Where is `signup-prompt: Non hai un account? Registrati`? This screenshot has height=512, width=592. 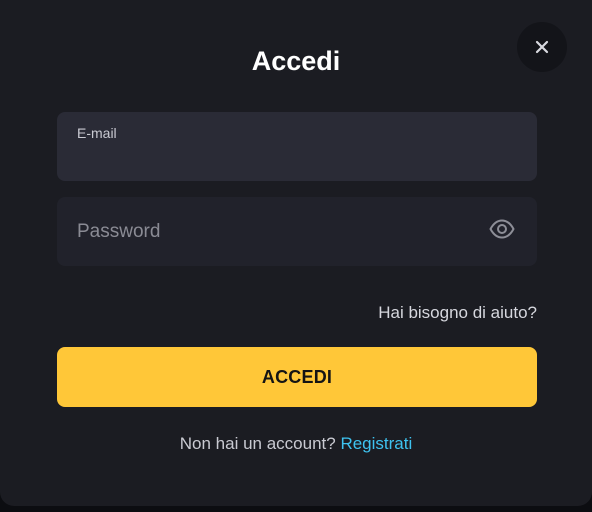
signup-prompt: Non hai un account? Registrati is located at coordinates (296, 444).